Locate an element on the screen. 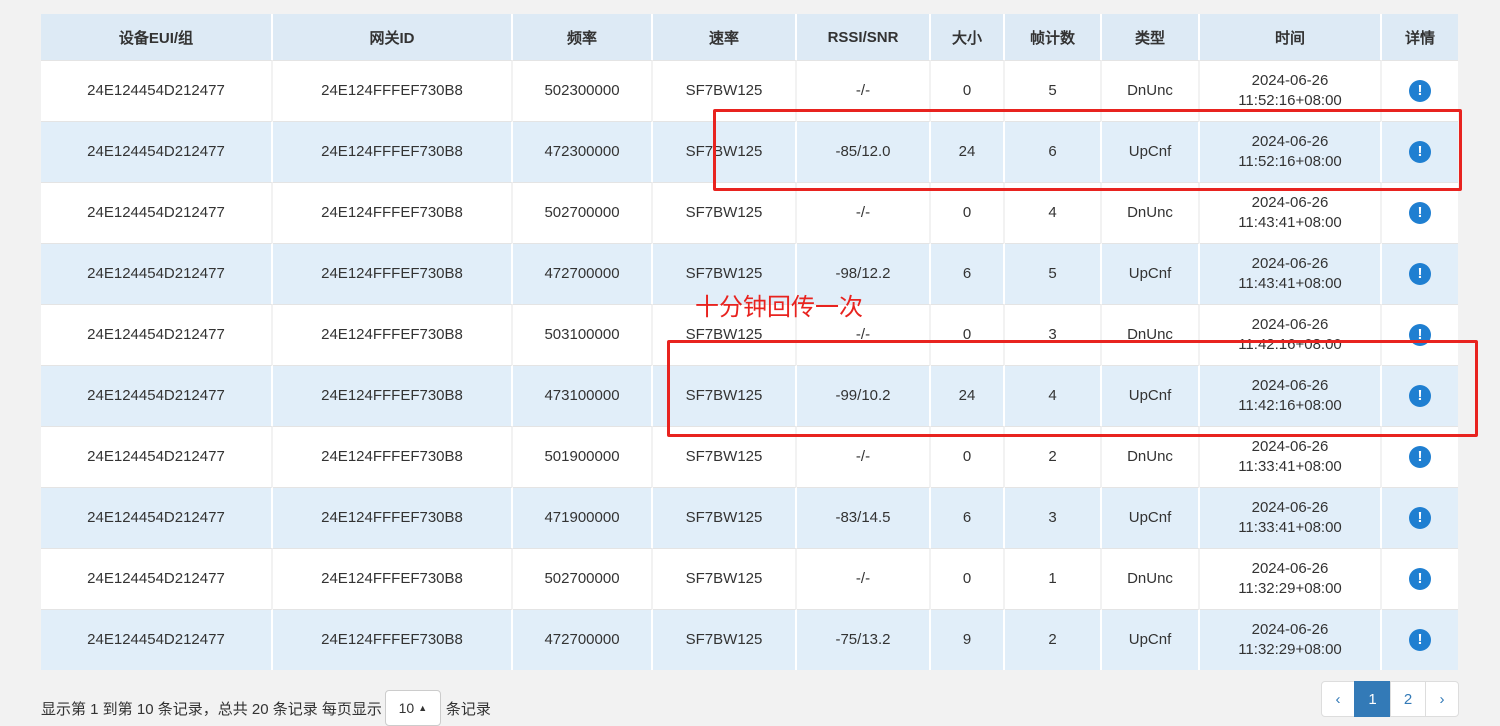 The width and height of the screenshot is (1500, 726). cell-time-clock: 11:52:16+08:00 is located at coordinates (1290, 100).